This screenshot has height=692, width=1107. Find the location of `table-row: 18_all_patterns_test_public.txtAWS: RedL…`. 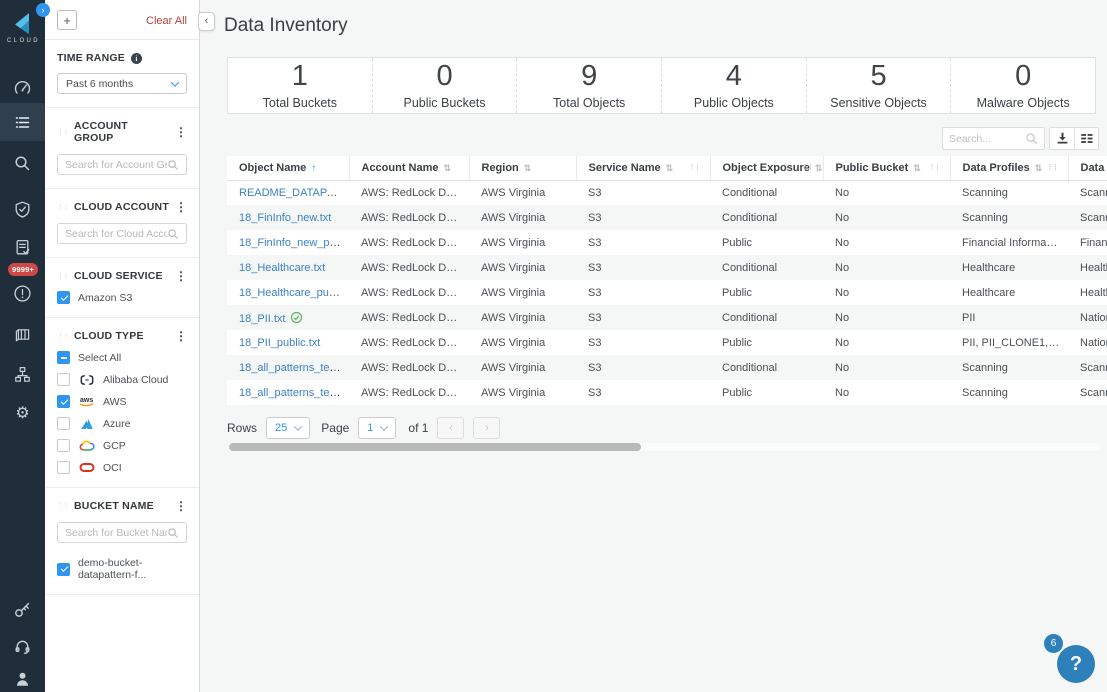

table-row: 18_all_patterns_test_public.txtAWS: RedL… is located at coordinates (667, 392).